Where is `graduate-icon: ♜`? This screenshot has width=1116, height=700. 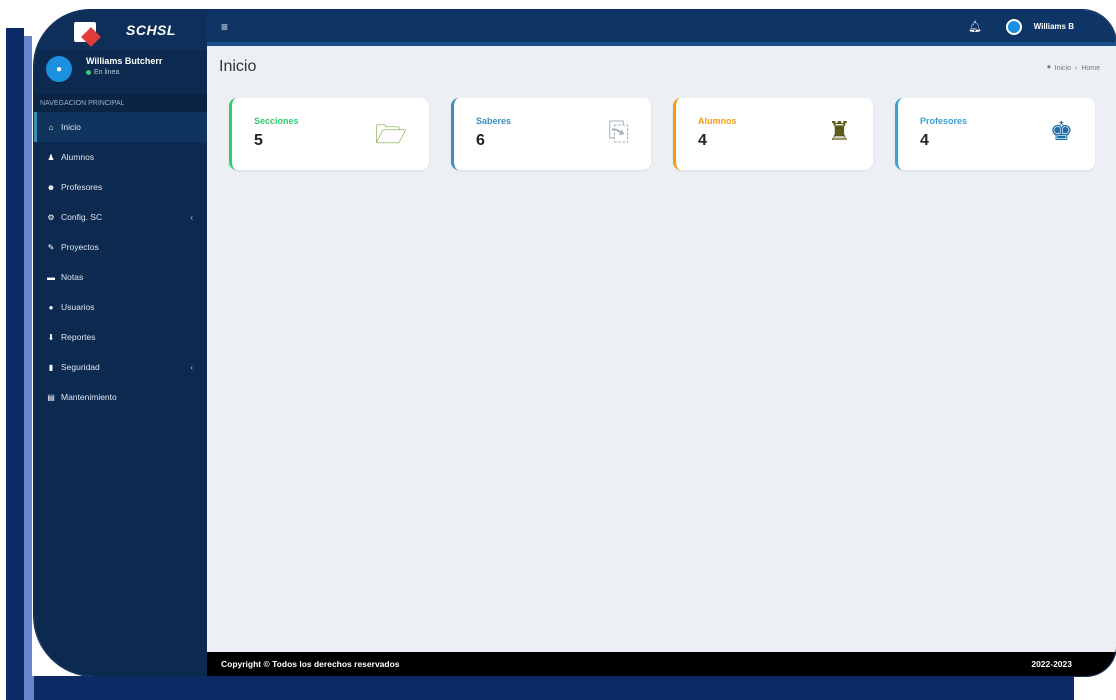 graduate-icon: ♜ is located at coordinates (839, 131).